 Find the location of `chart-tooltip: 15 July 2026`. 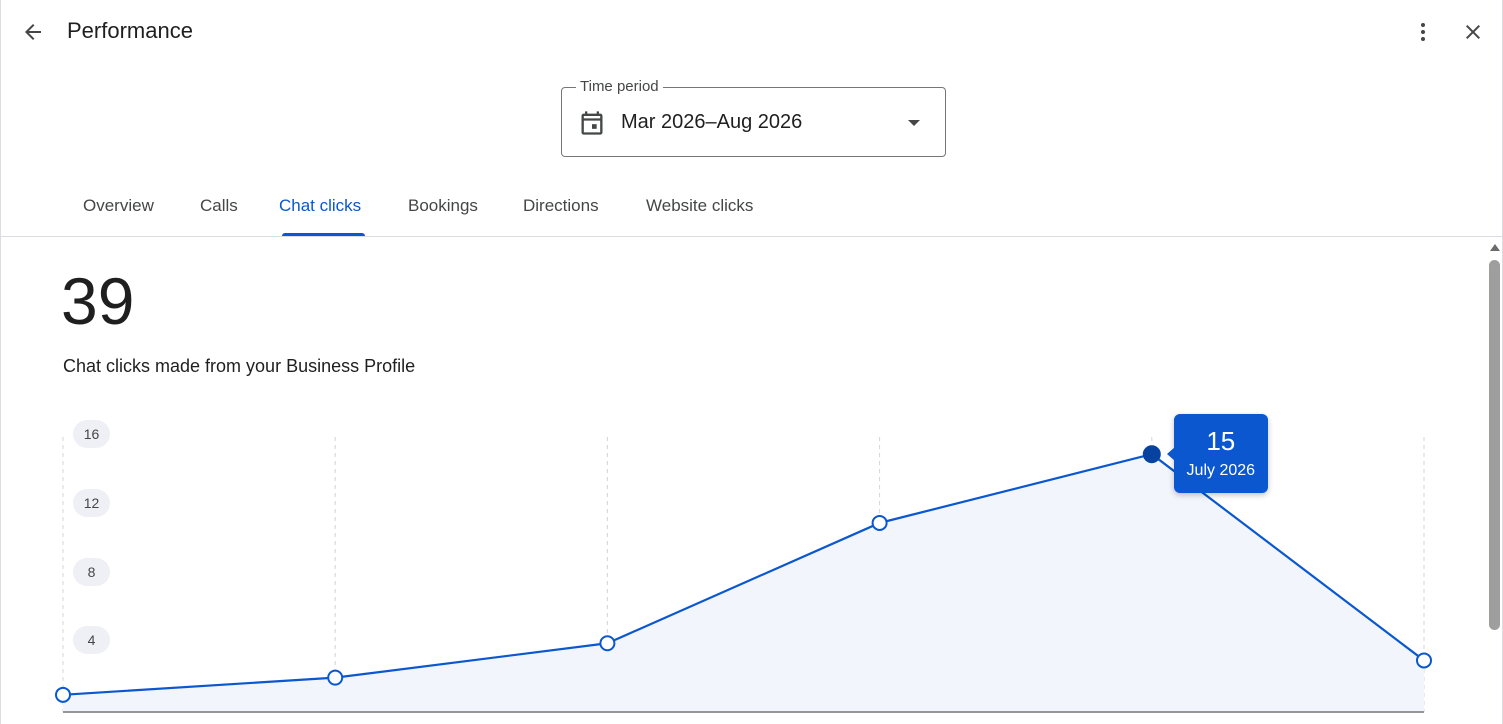

chart-tooltip: 15 July 2026 is located at coordinates (1217, 454).